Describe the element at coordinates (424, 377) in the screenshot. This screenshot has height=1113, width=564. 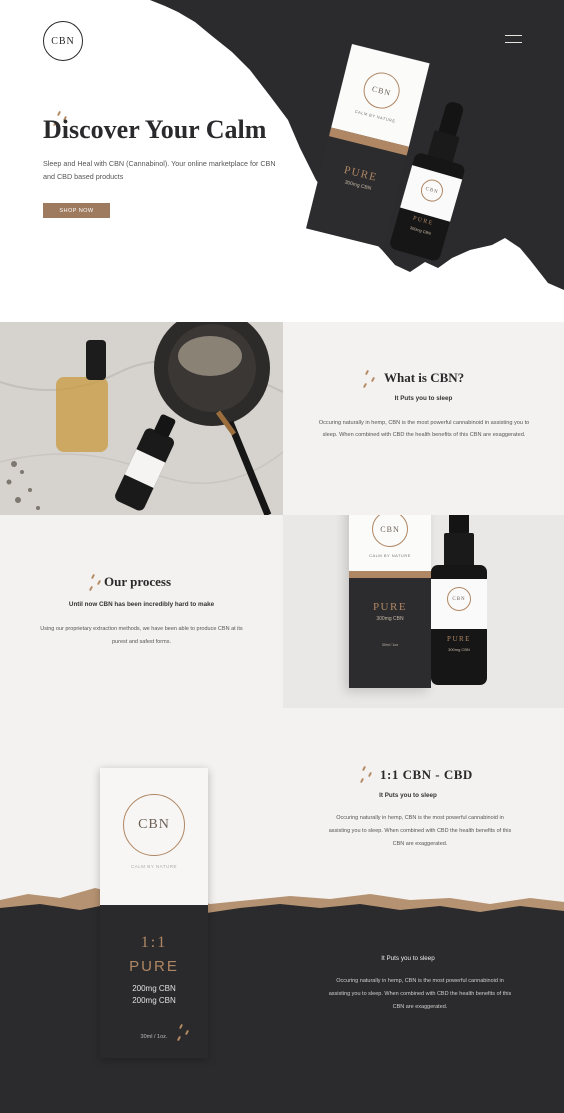
I see `what-is-cbn-title: What is CBN?` at that location.